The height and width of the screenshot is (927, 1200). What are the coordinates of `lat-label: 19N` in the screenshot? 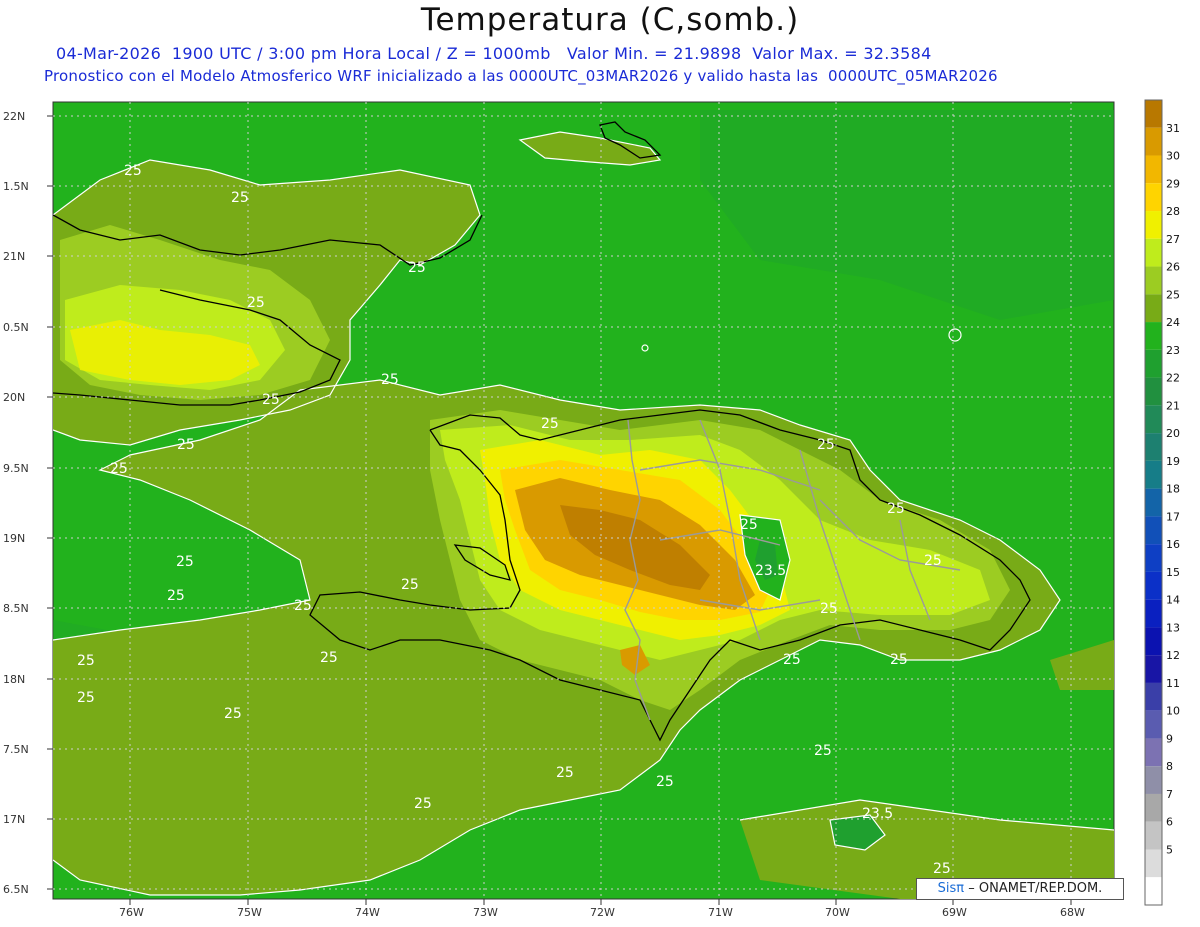 It's located at (14, 538).